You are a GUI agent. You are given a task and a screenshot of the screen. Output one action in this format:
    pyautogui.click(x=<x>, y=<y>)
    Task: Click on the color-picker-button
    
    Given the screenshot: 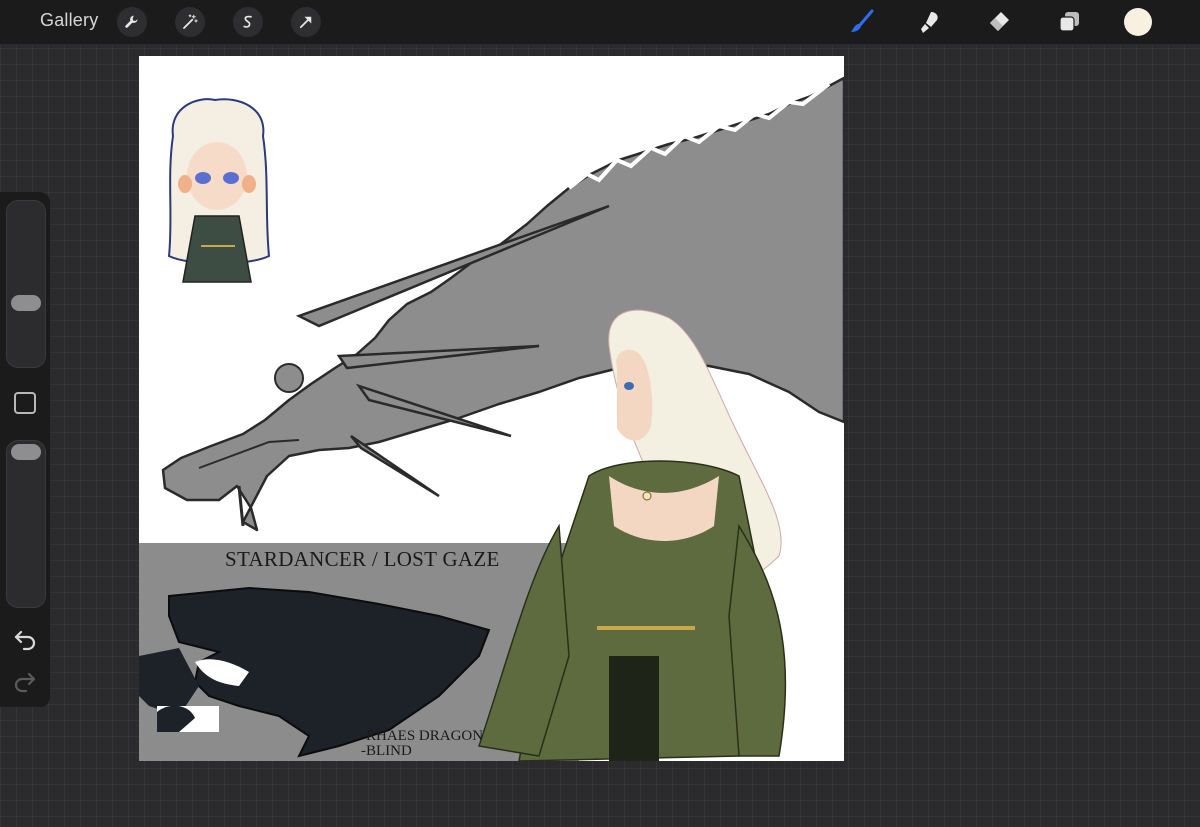 What is the action you would take?
    pyautogui.click(x=1138, y=22)
    